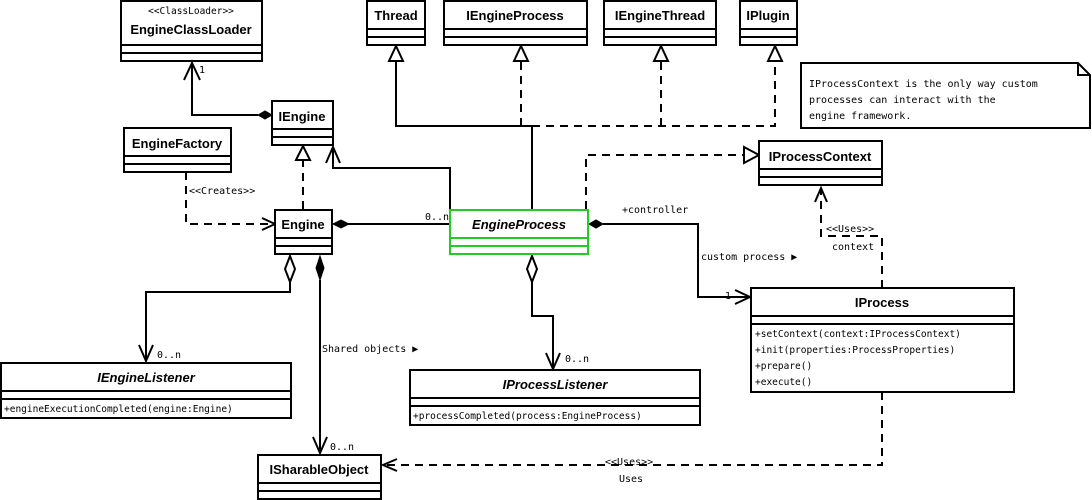 This screenshot has height=500, width=1092. I want to click on note-line: IProcessContext is the only way custom, so click(923, 84).